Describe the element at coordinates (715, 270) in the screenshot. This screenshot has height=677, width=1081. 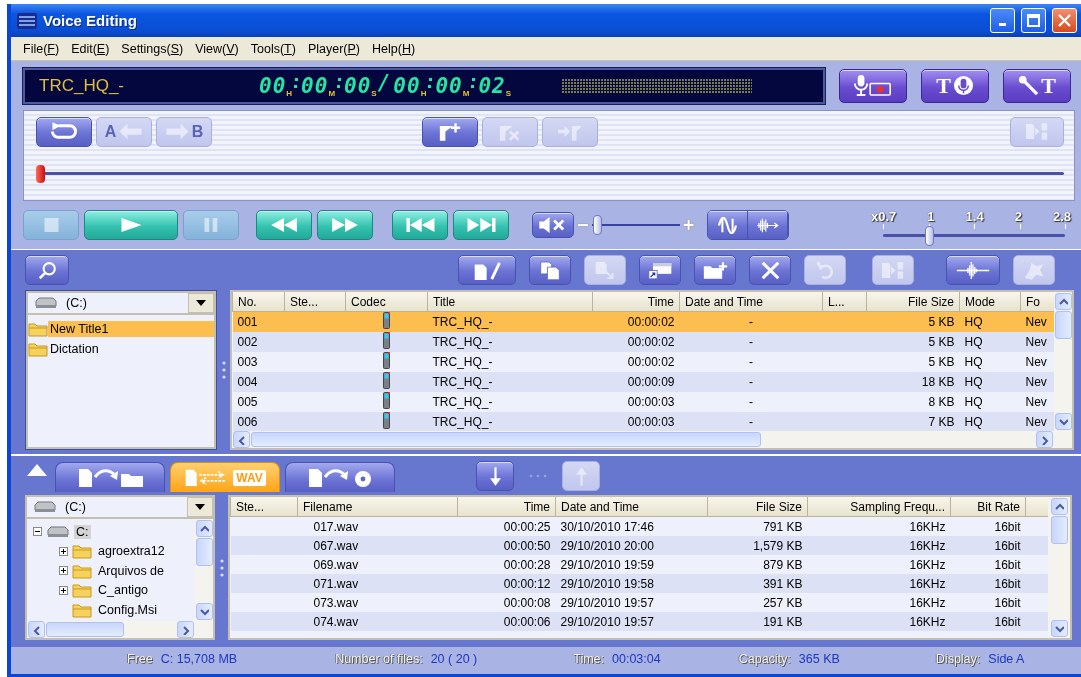
I see `new-folder-button` at that location.